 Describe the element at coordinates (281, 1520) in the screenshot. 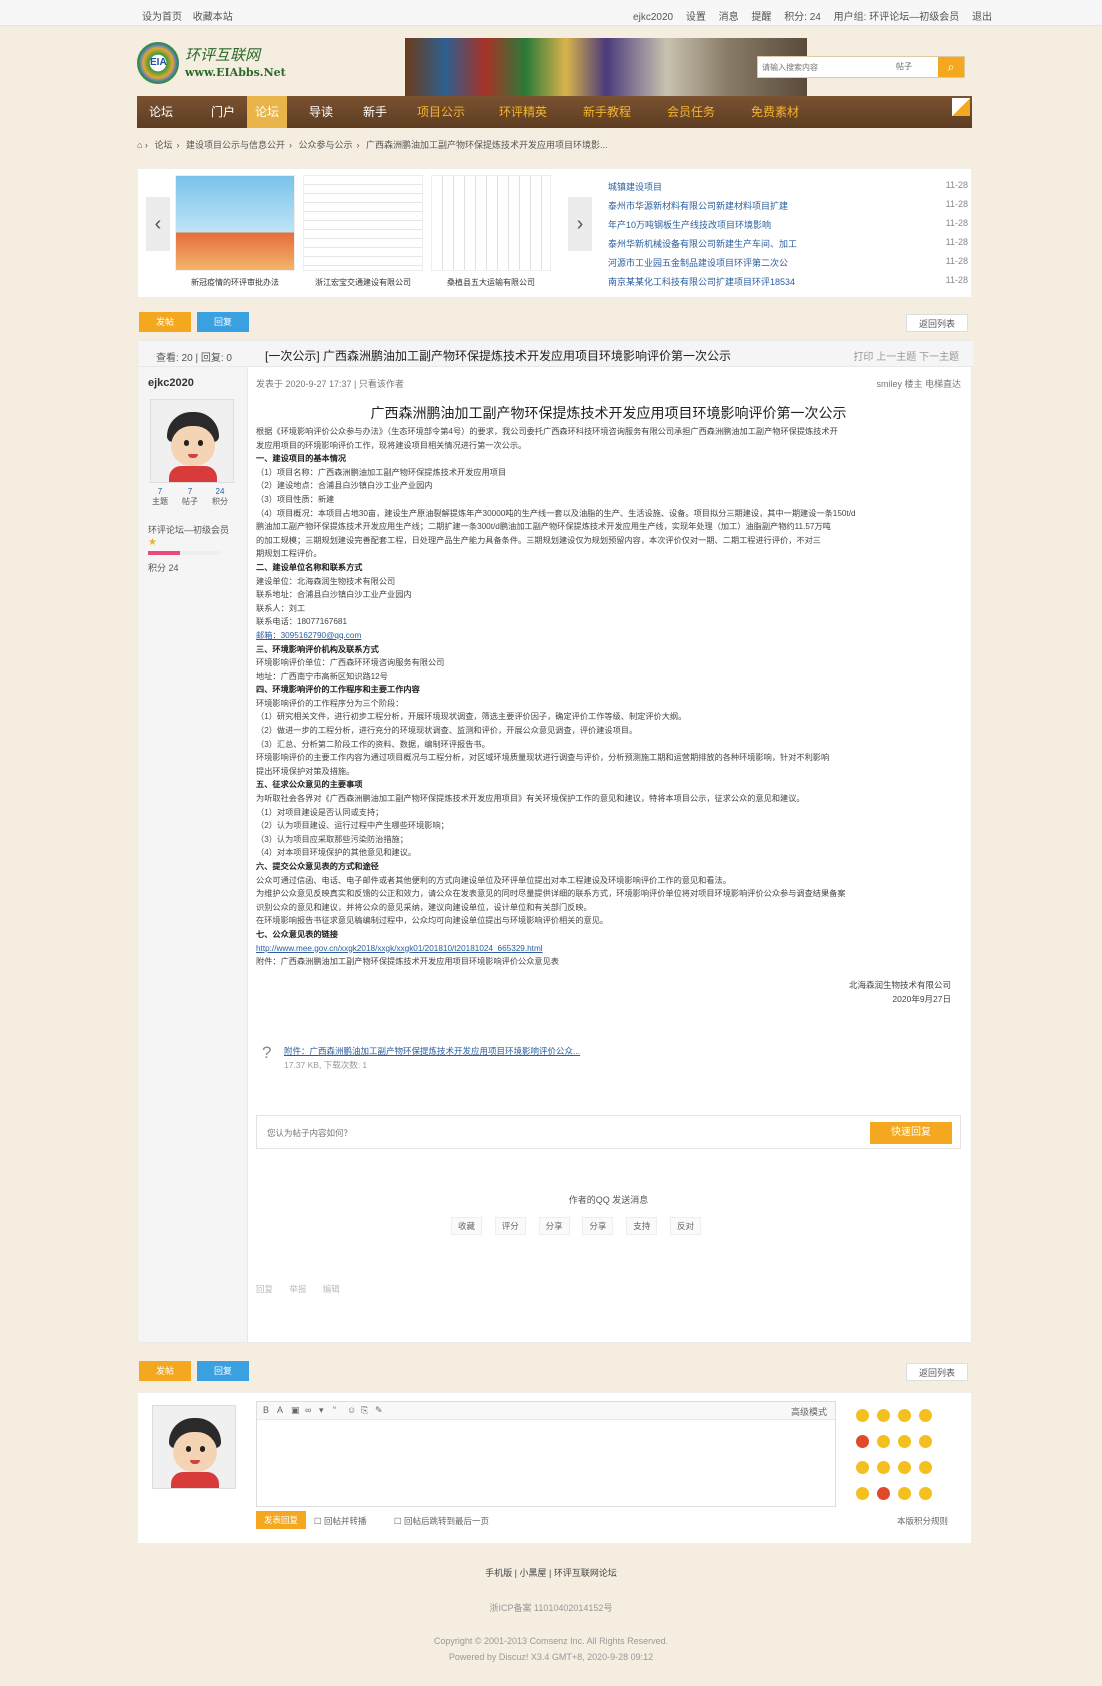

I see `submit-reply-button: 发表回复` at that location.